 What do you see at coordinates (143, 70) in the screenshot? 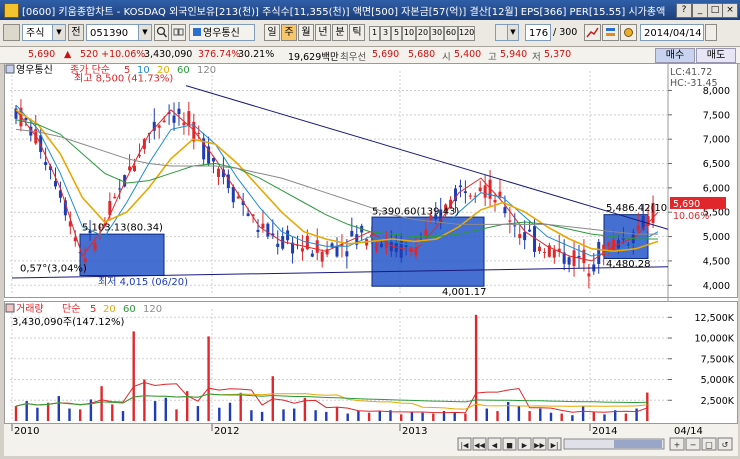
I see `price-legend-period-10: 10` at bounding box center [143, 70].